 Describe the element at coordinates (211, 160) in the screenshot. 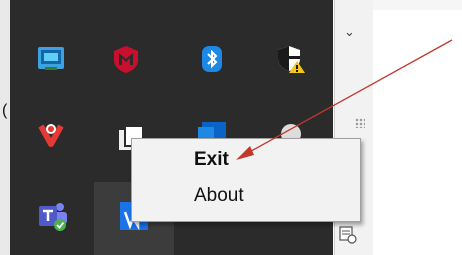

I see `menu-item-exit: Exit` at that location.